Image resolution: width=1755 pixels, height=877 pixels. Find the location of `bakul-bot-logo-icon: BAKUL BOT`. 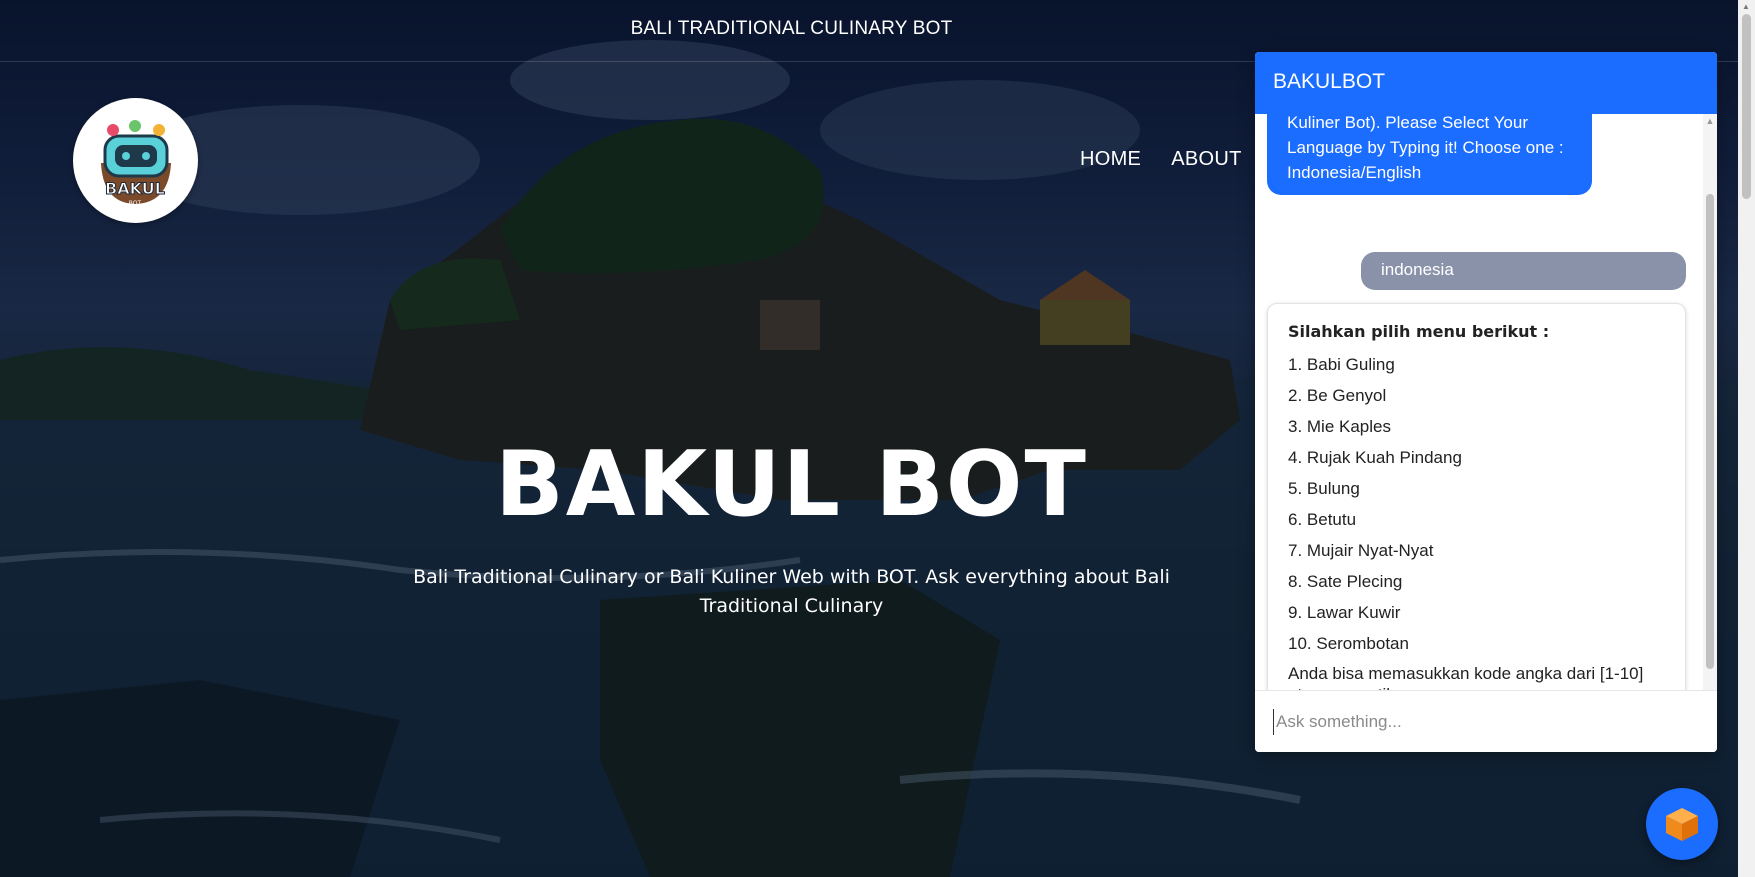

bakul-bot-logo-icon: BAKUL BOT is located at coordinates (136, 163).